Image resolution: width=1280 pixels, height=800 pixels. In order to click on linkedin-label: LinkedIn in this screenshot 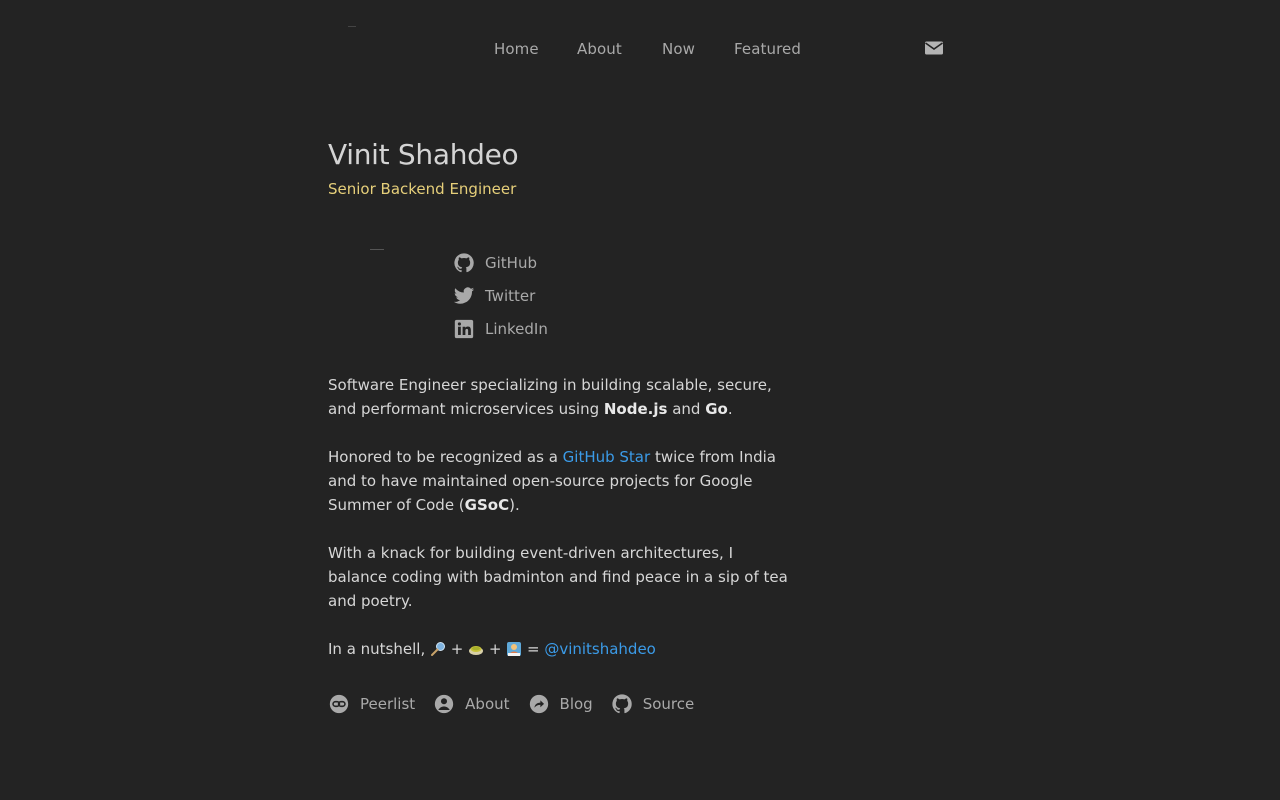, I will do `click(516, 328)`.